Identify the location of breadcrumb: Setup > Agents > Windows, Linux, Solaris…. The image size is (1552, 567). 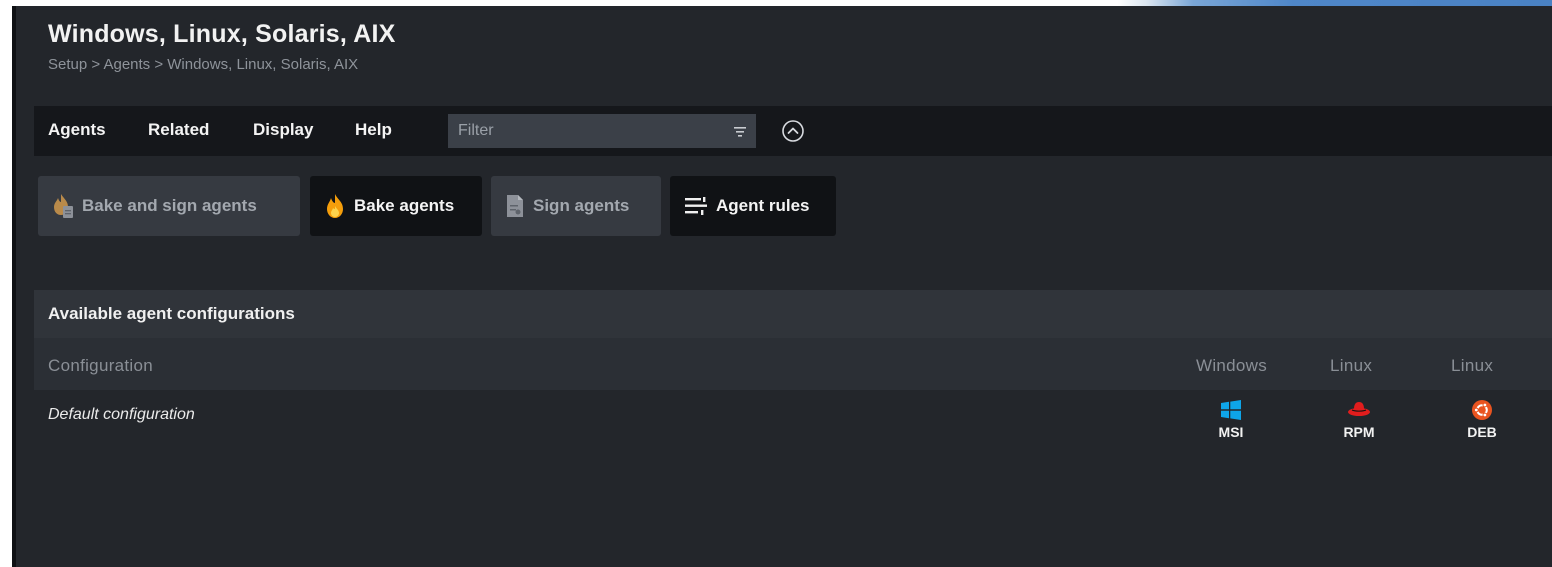
(203, 64).